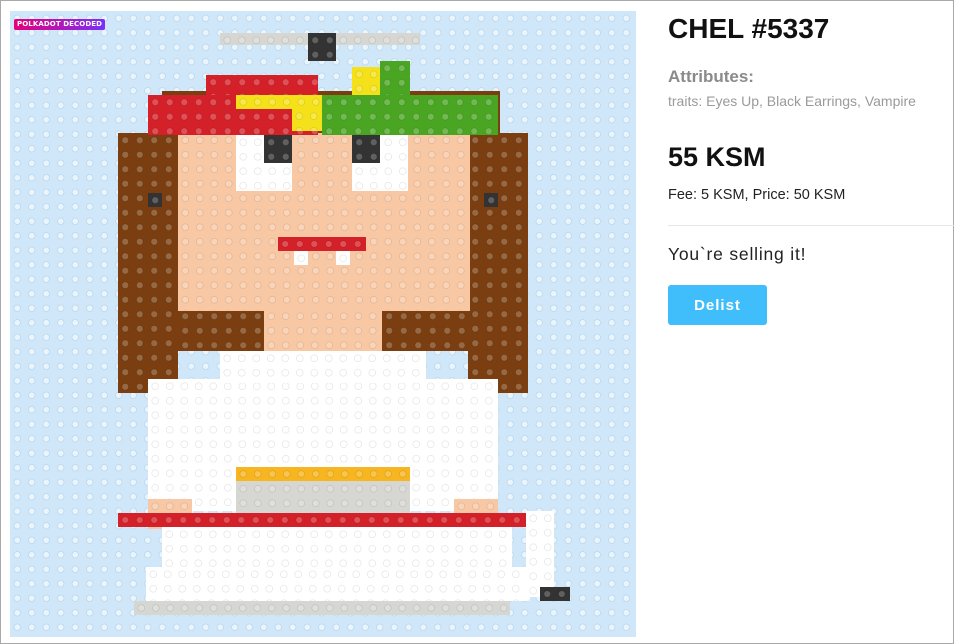 The image size is (954, 644). I want to click on brick-fang-right, so click(343, 258).